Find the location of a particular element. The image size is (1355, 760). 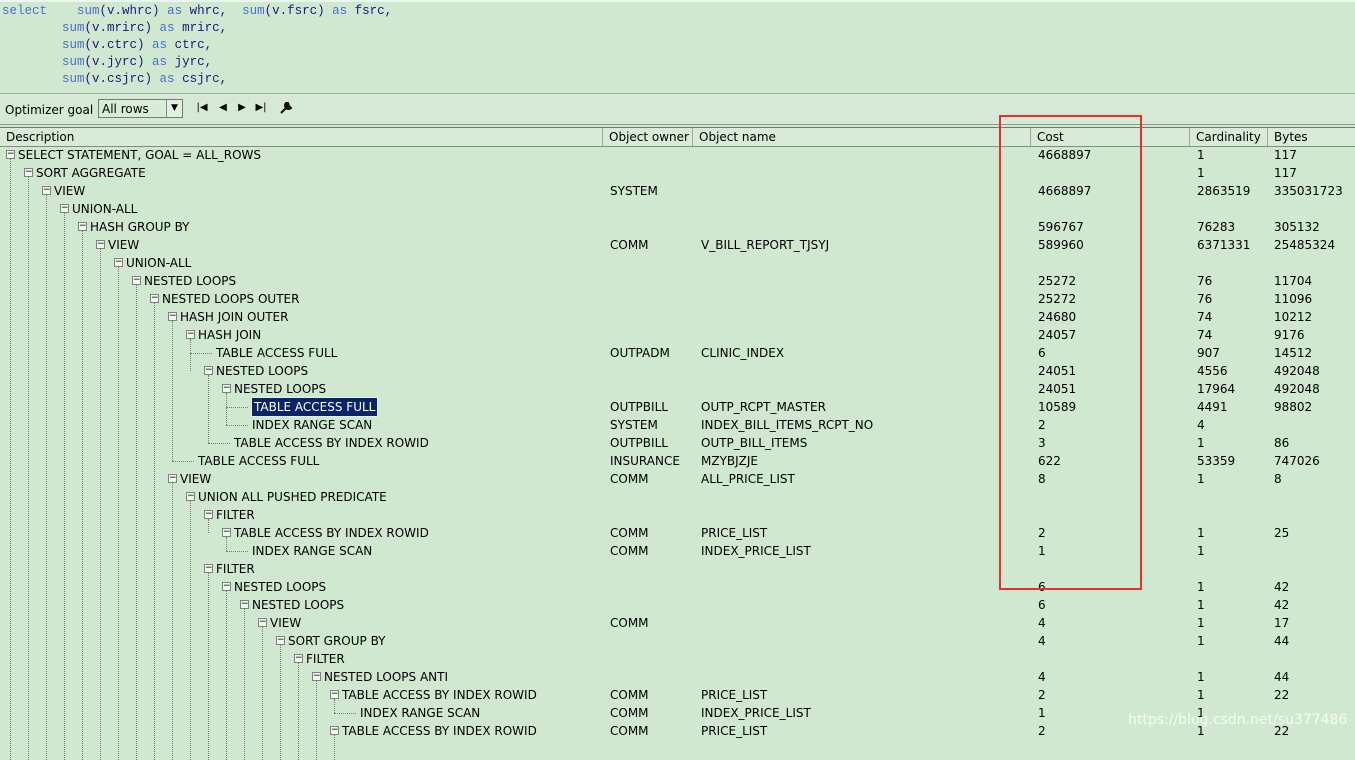

column-header-cardinality: Cardinality is located at coordinates (1229, 137).